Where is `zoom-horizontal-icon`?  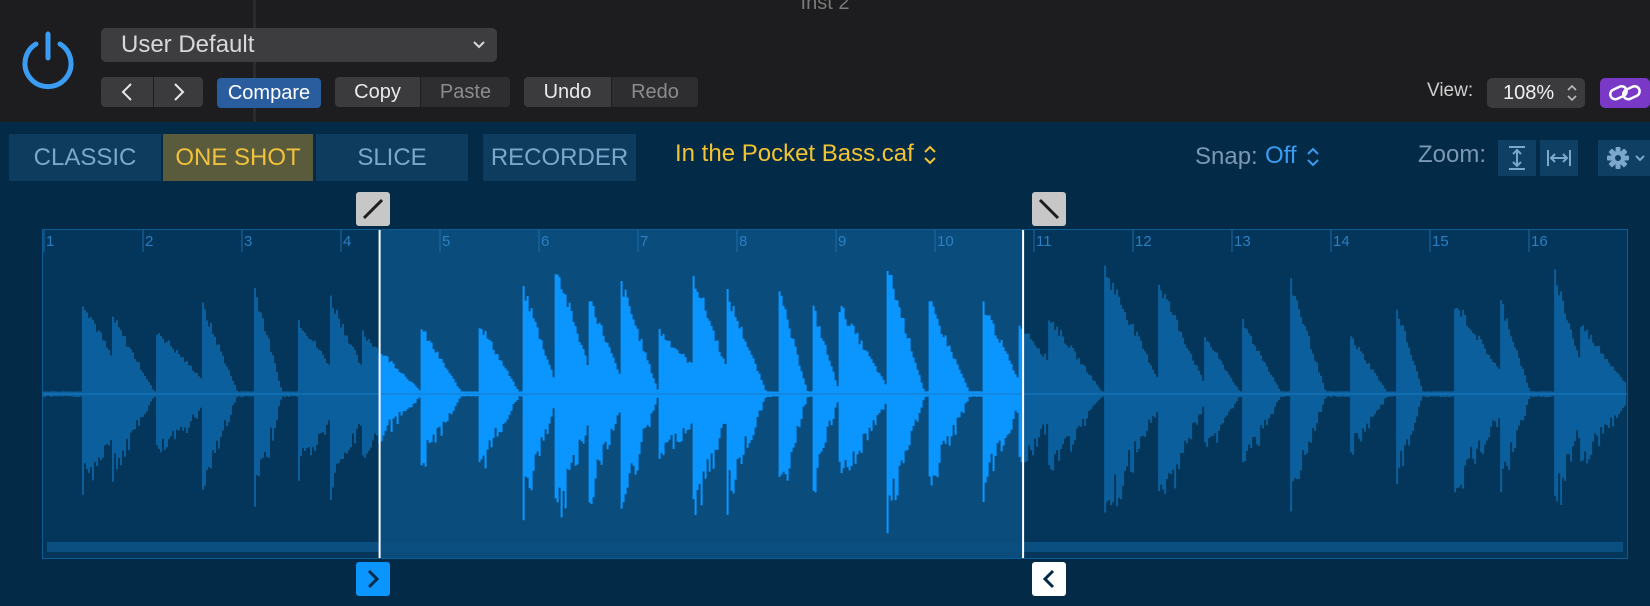 zoom-horizontal-icon is located at coordinates (1559, 158).